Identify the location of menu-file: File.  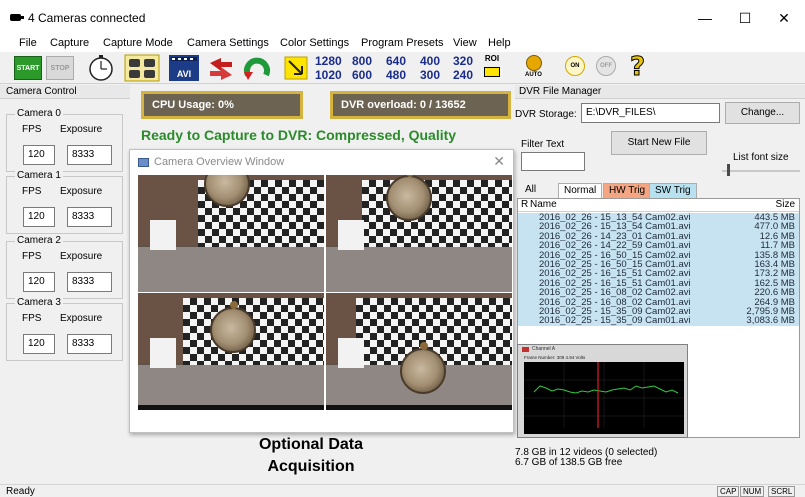
(28, 43).